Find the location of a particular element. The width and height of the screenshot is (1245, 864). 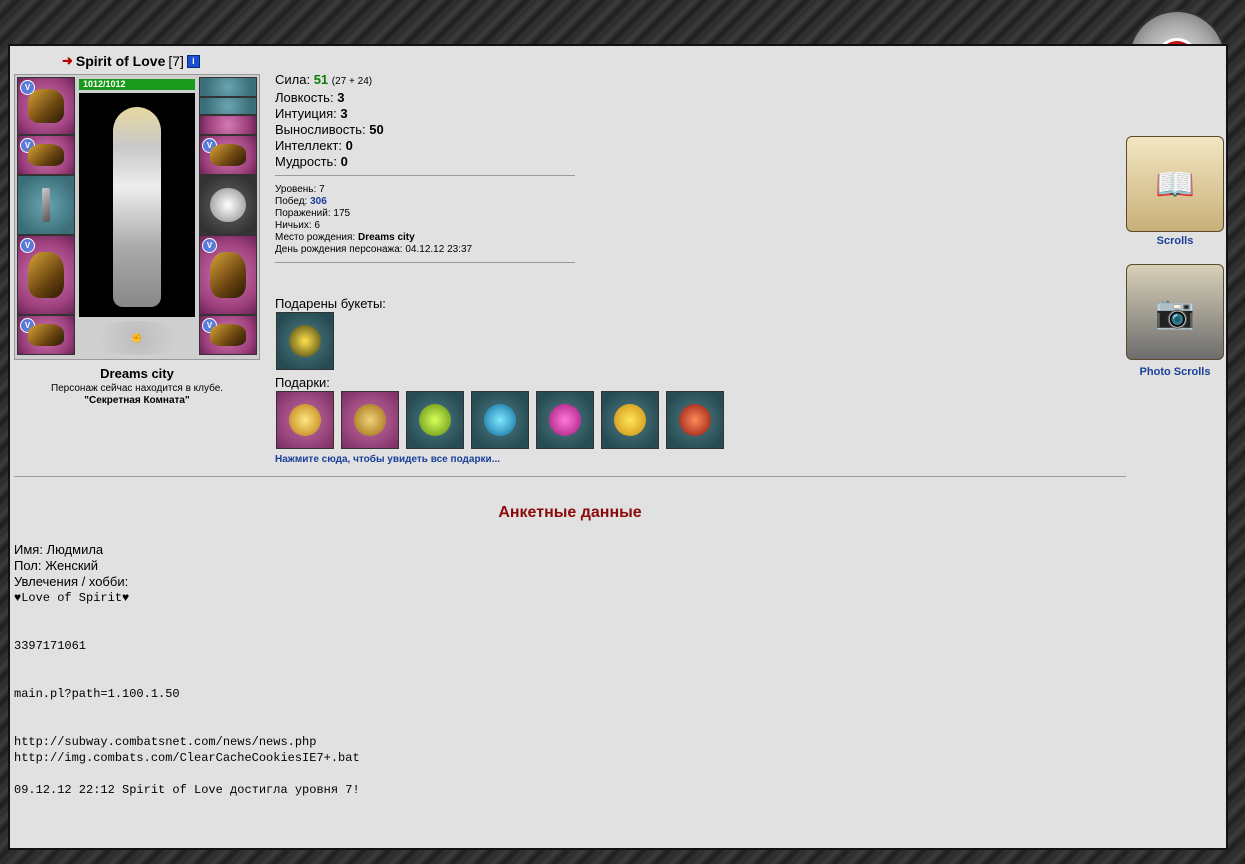

stat-wisdom: Мудрость: 0 is located at coordinates (311, 161).